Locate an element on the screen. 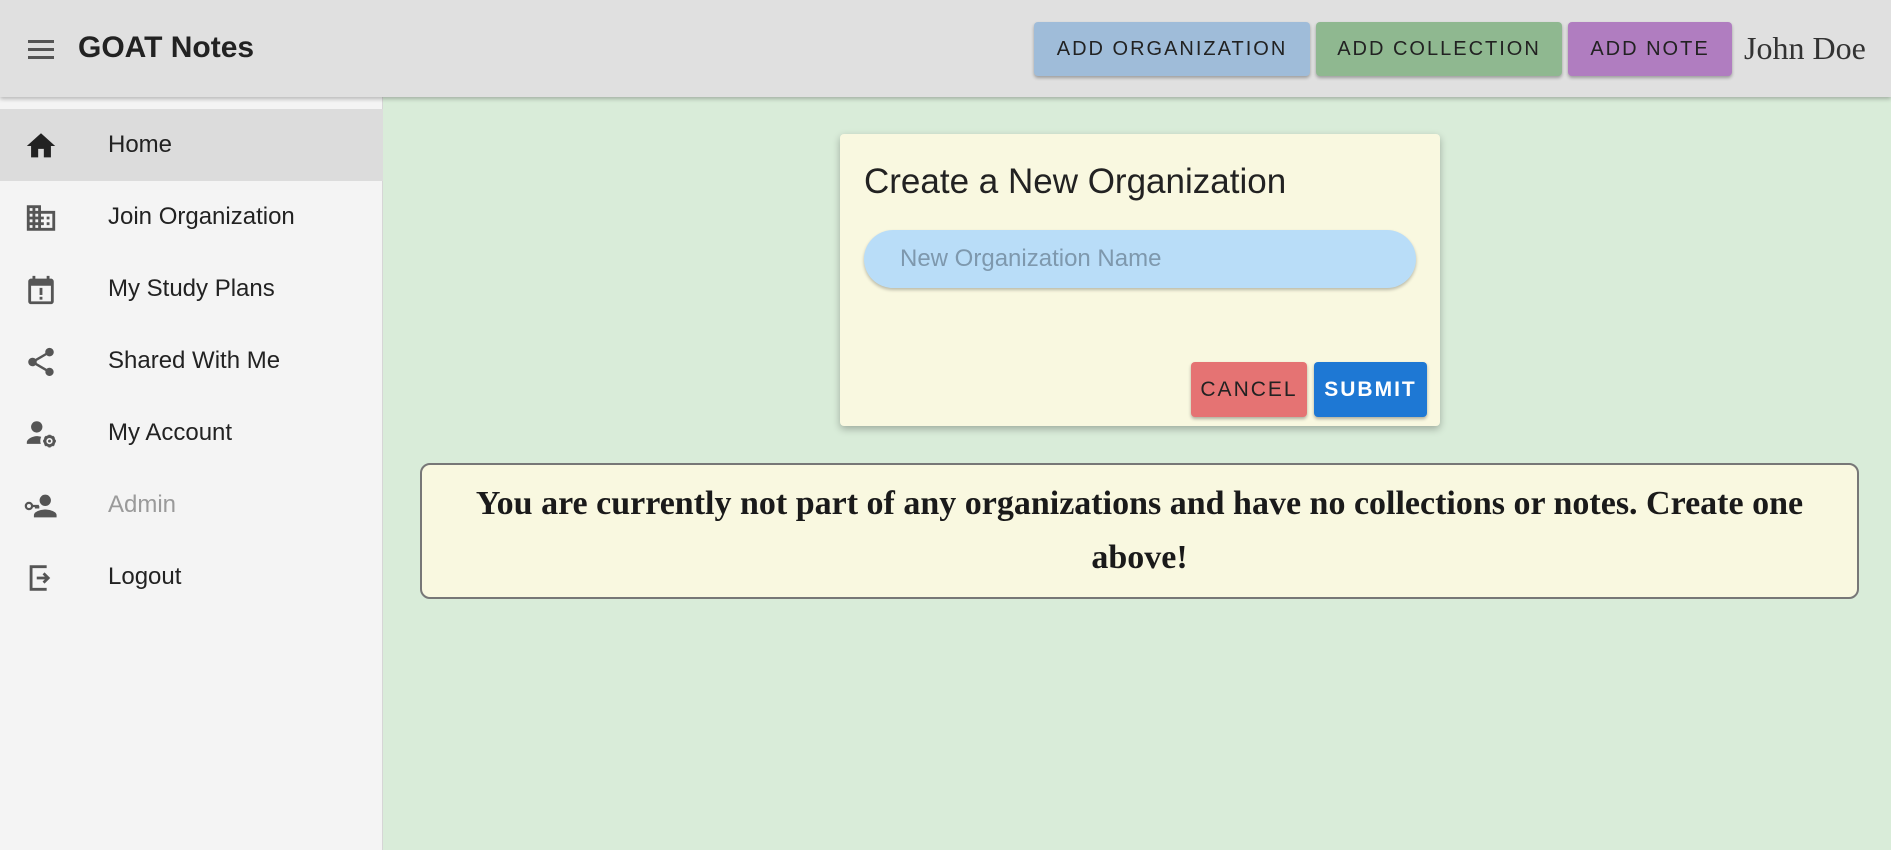 The image size is (1891, 850). sidebar-item-admin: Admin is located at coordinates (191, 505).